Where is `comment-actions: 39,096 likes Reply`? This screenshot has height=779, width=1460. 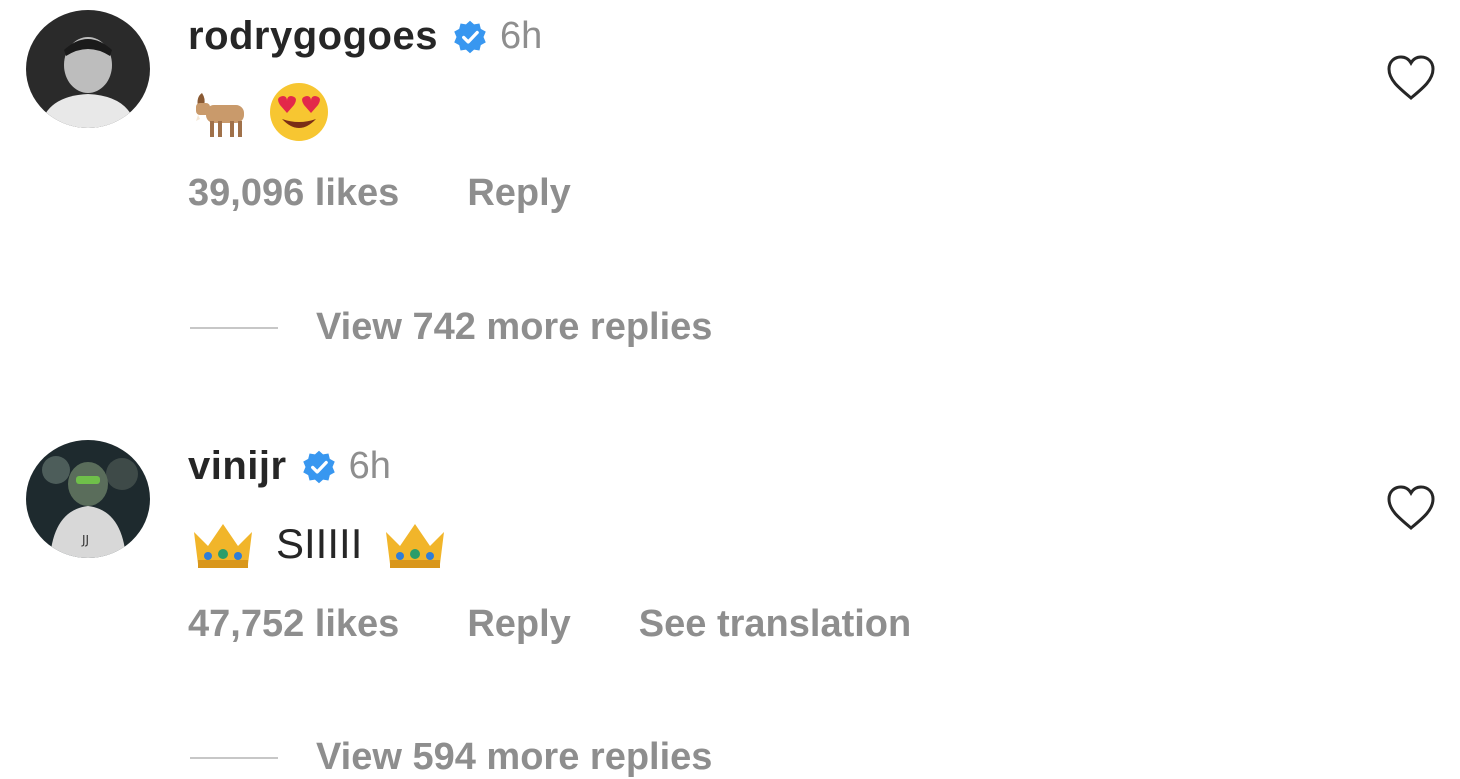 comment-actions: 39,096 likes Reply is located at coordinates (379, 193).